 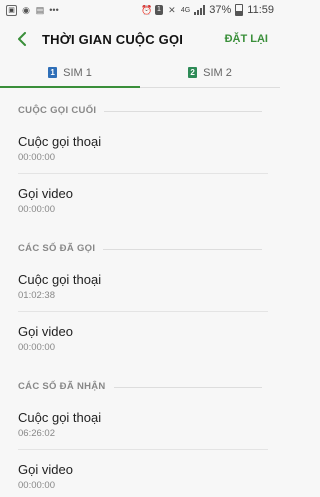 I want to click on tab-sim2: 2 SIM 2, so click(x=210, y=72).